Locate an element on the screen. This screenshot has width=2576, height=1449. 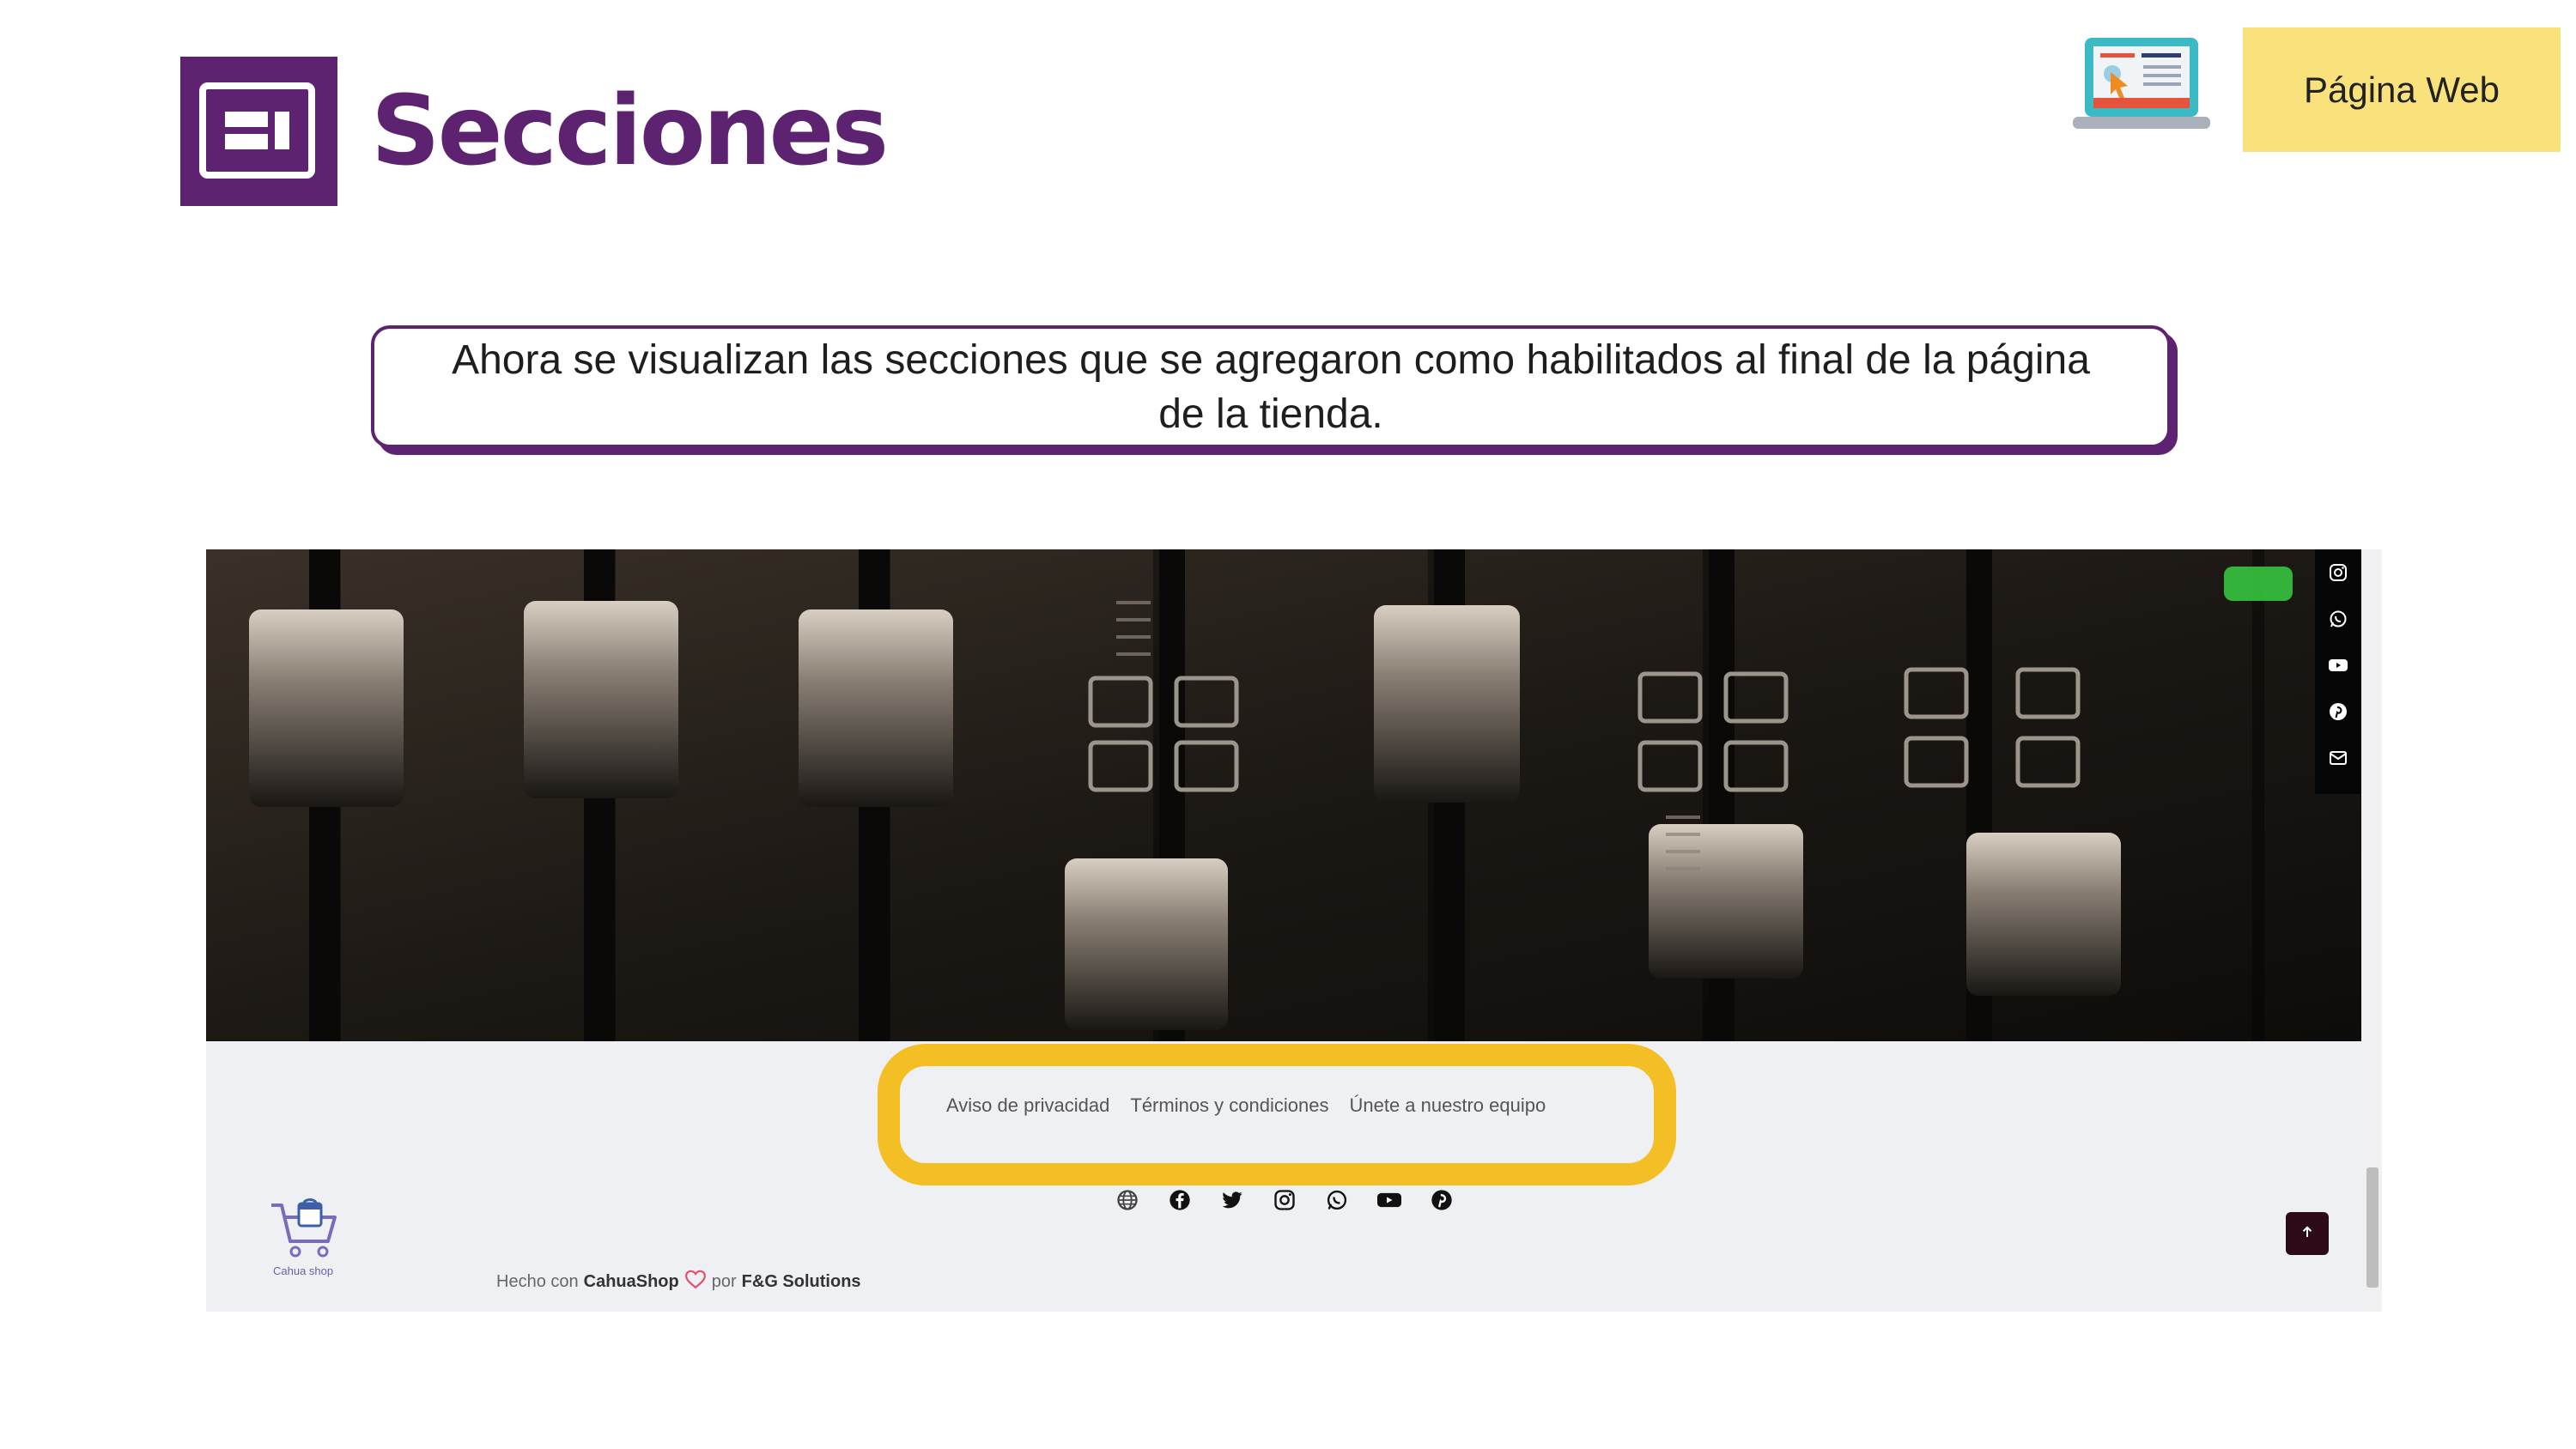
sections-layout-icon is located at coordinates (258, 131).